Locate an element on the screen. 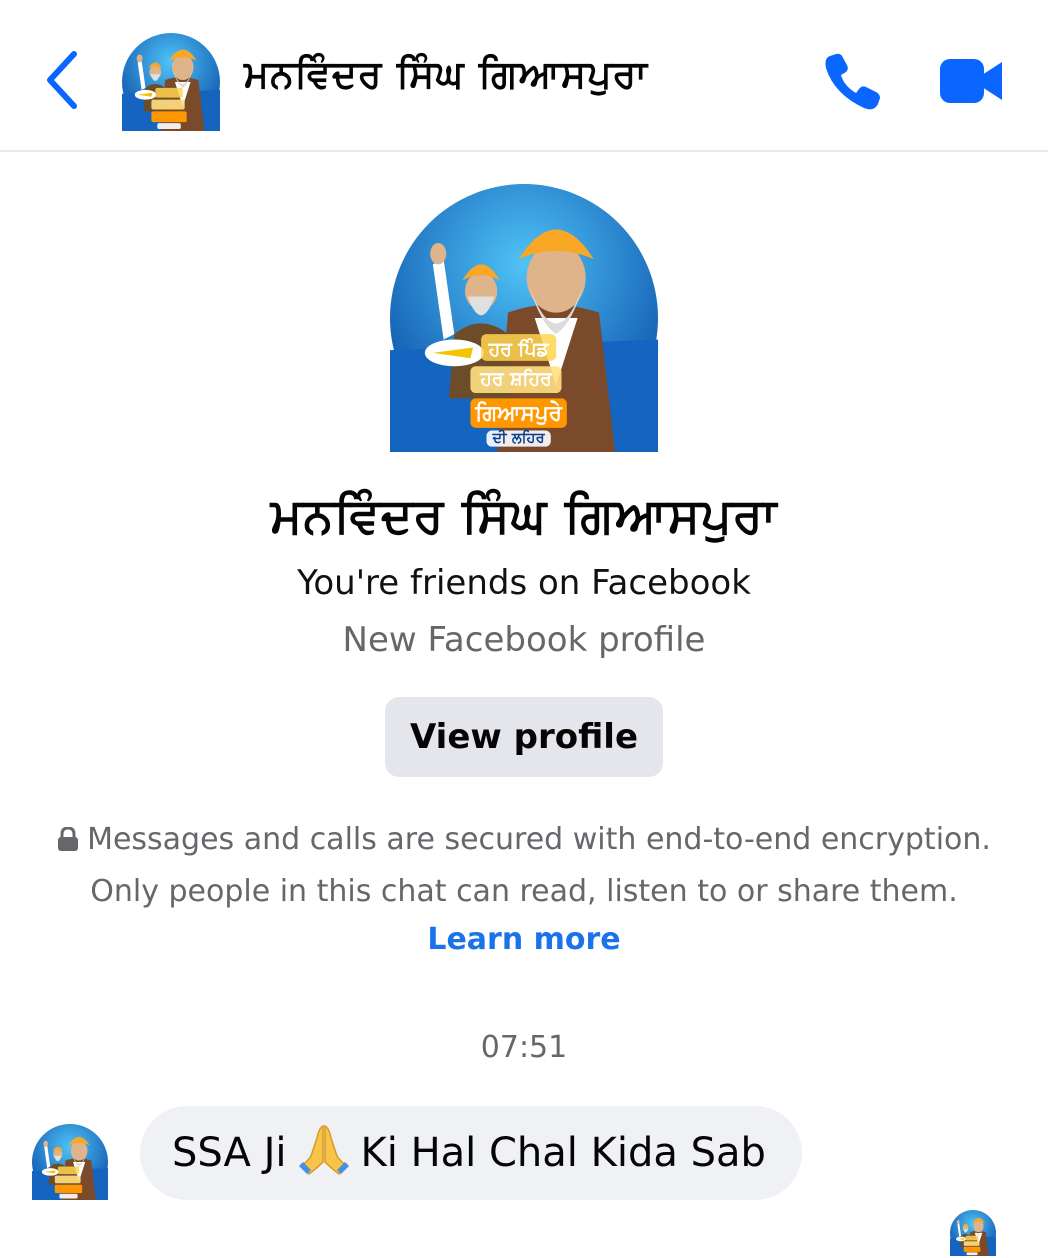 The image size is (1048, 1258). read-receipt-avatar is located at coordinates (973, 1233).